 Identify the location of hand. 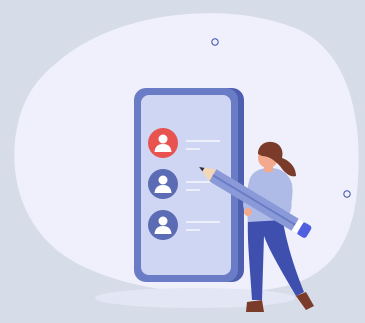
(248, 212).